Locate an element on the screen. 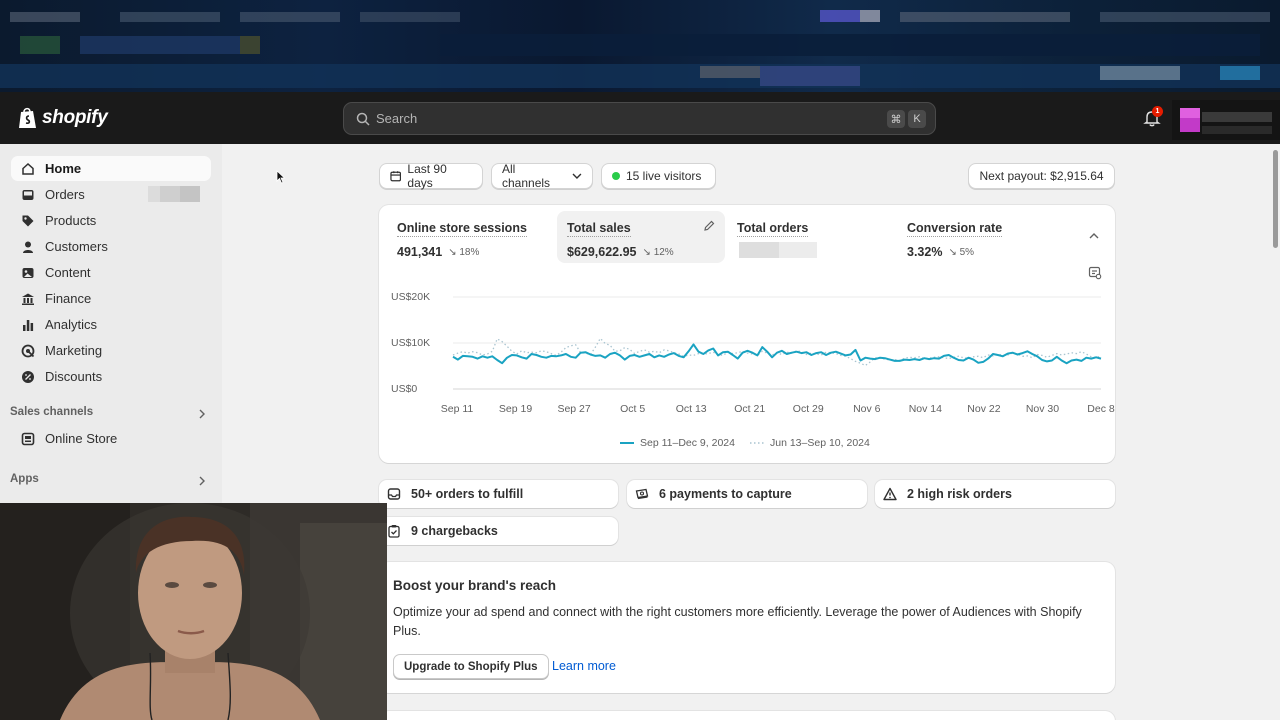  sidebar-item-label: Content is located at coordinates (68, 272).